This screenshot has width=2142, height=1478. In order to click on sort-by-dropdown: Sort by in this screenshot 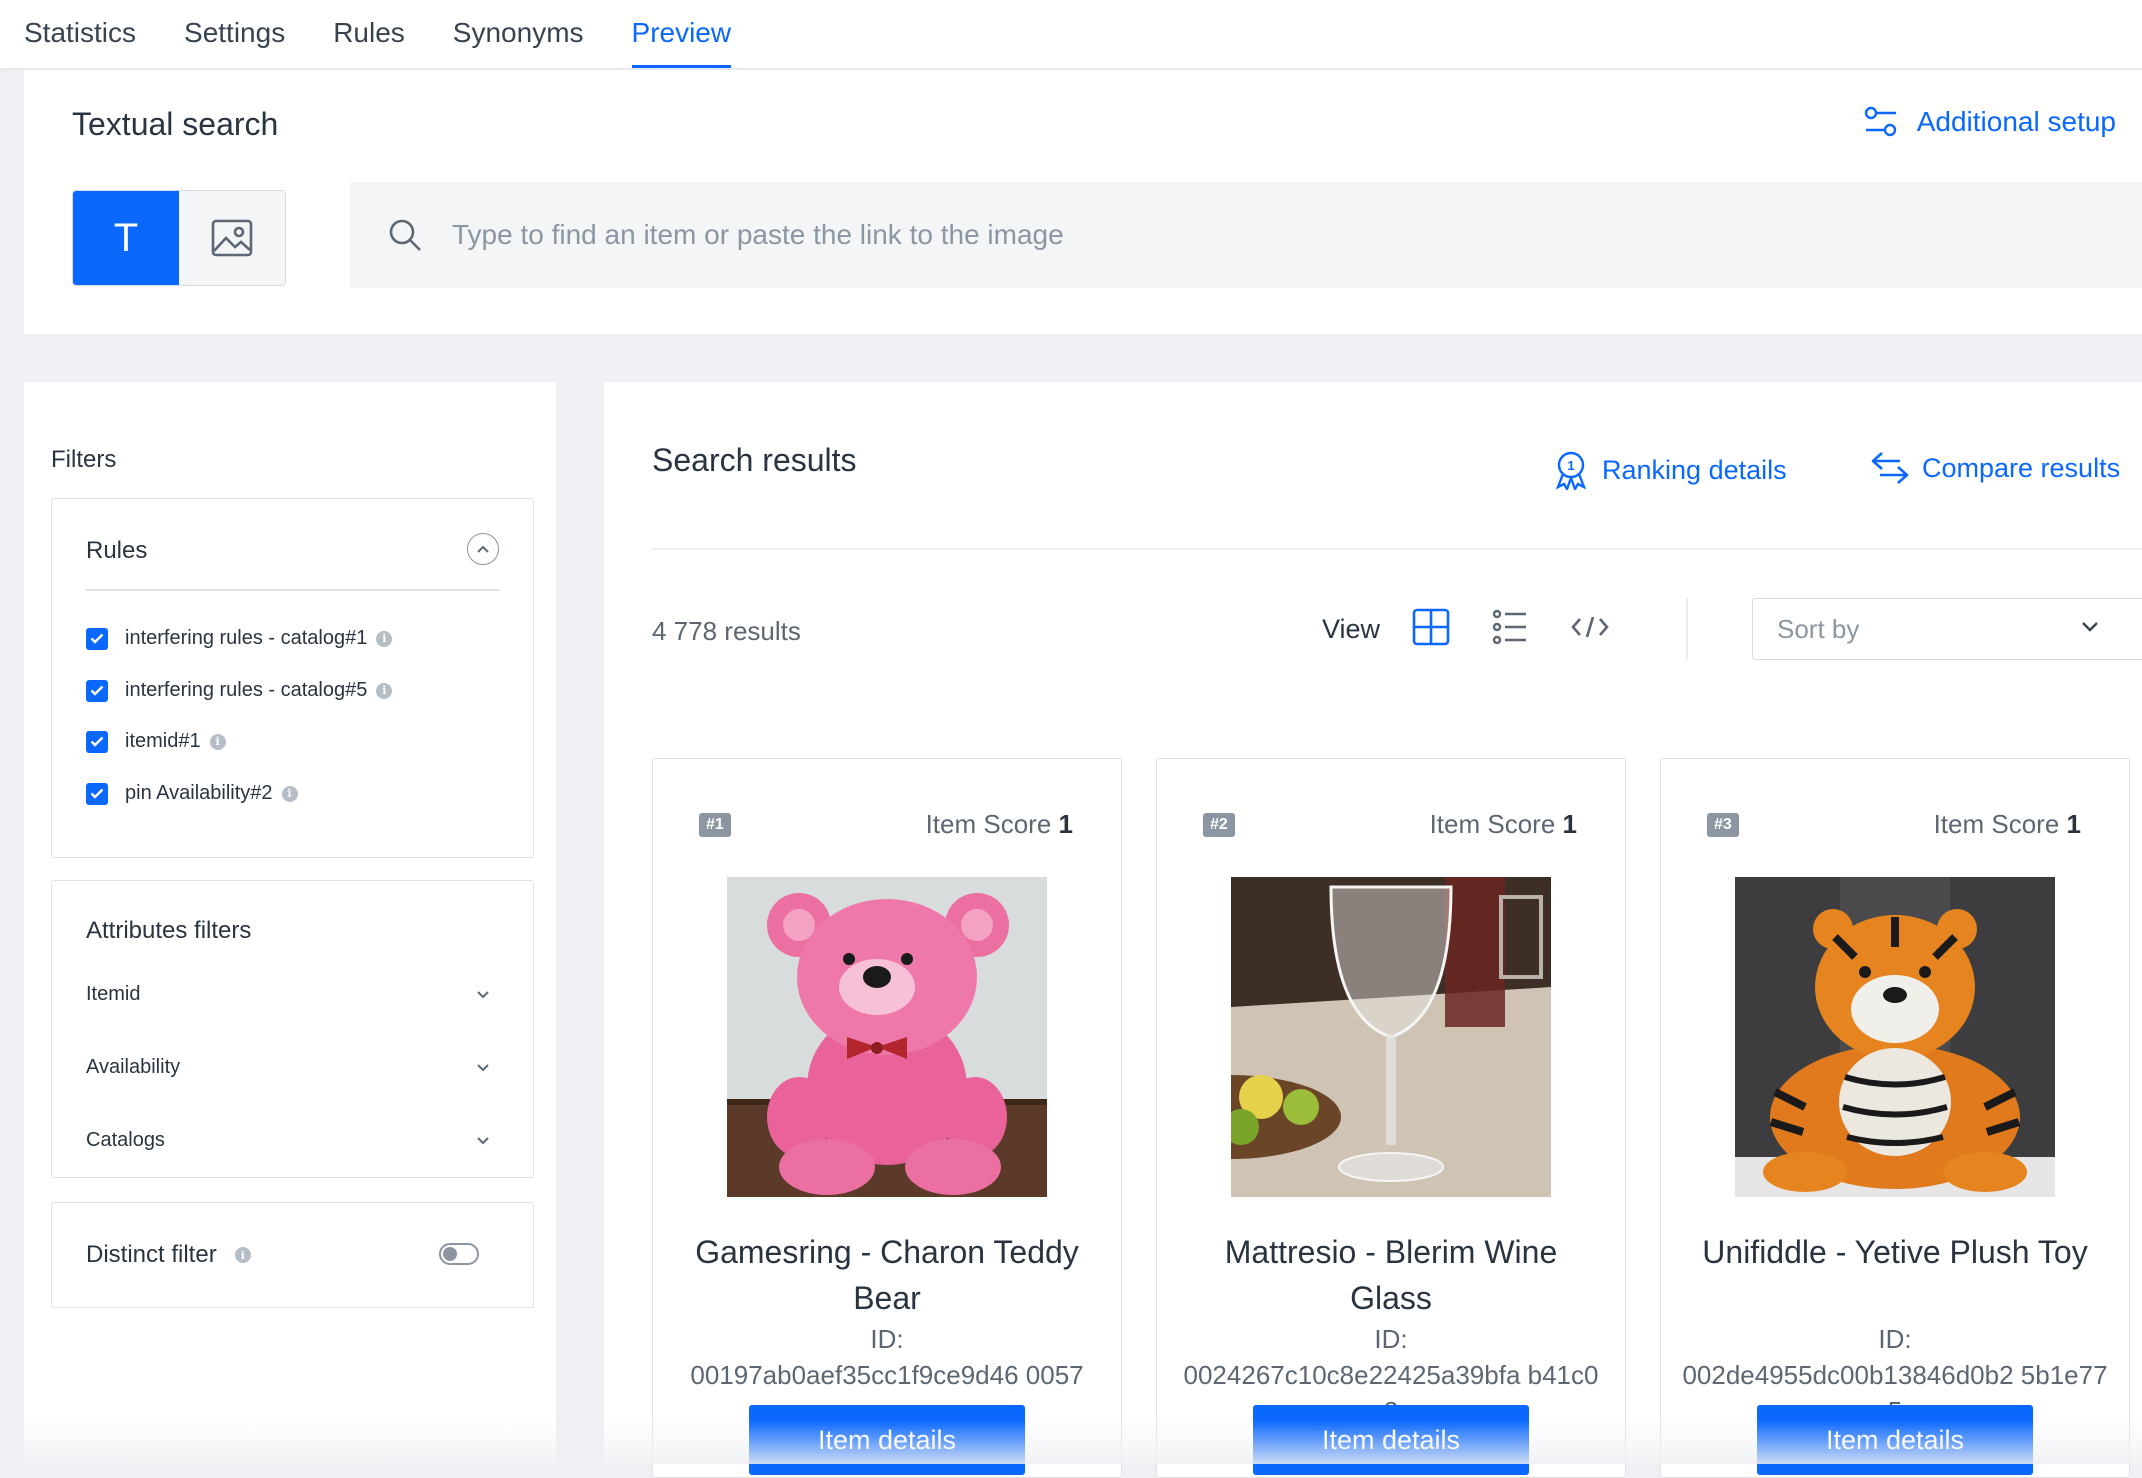, I will do `click(1947, 629)`.